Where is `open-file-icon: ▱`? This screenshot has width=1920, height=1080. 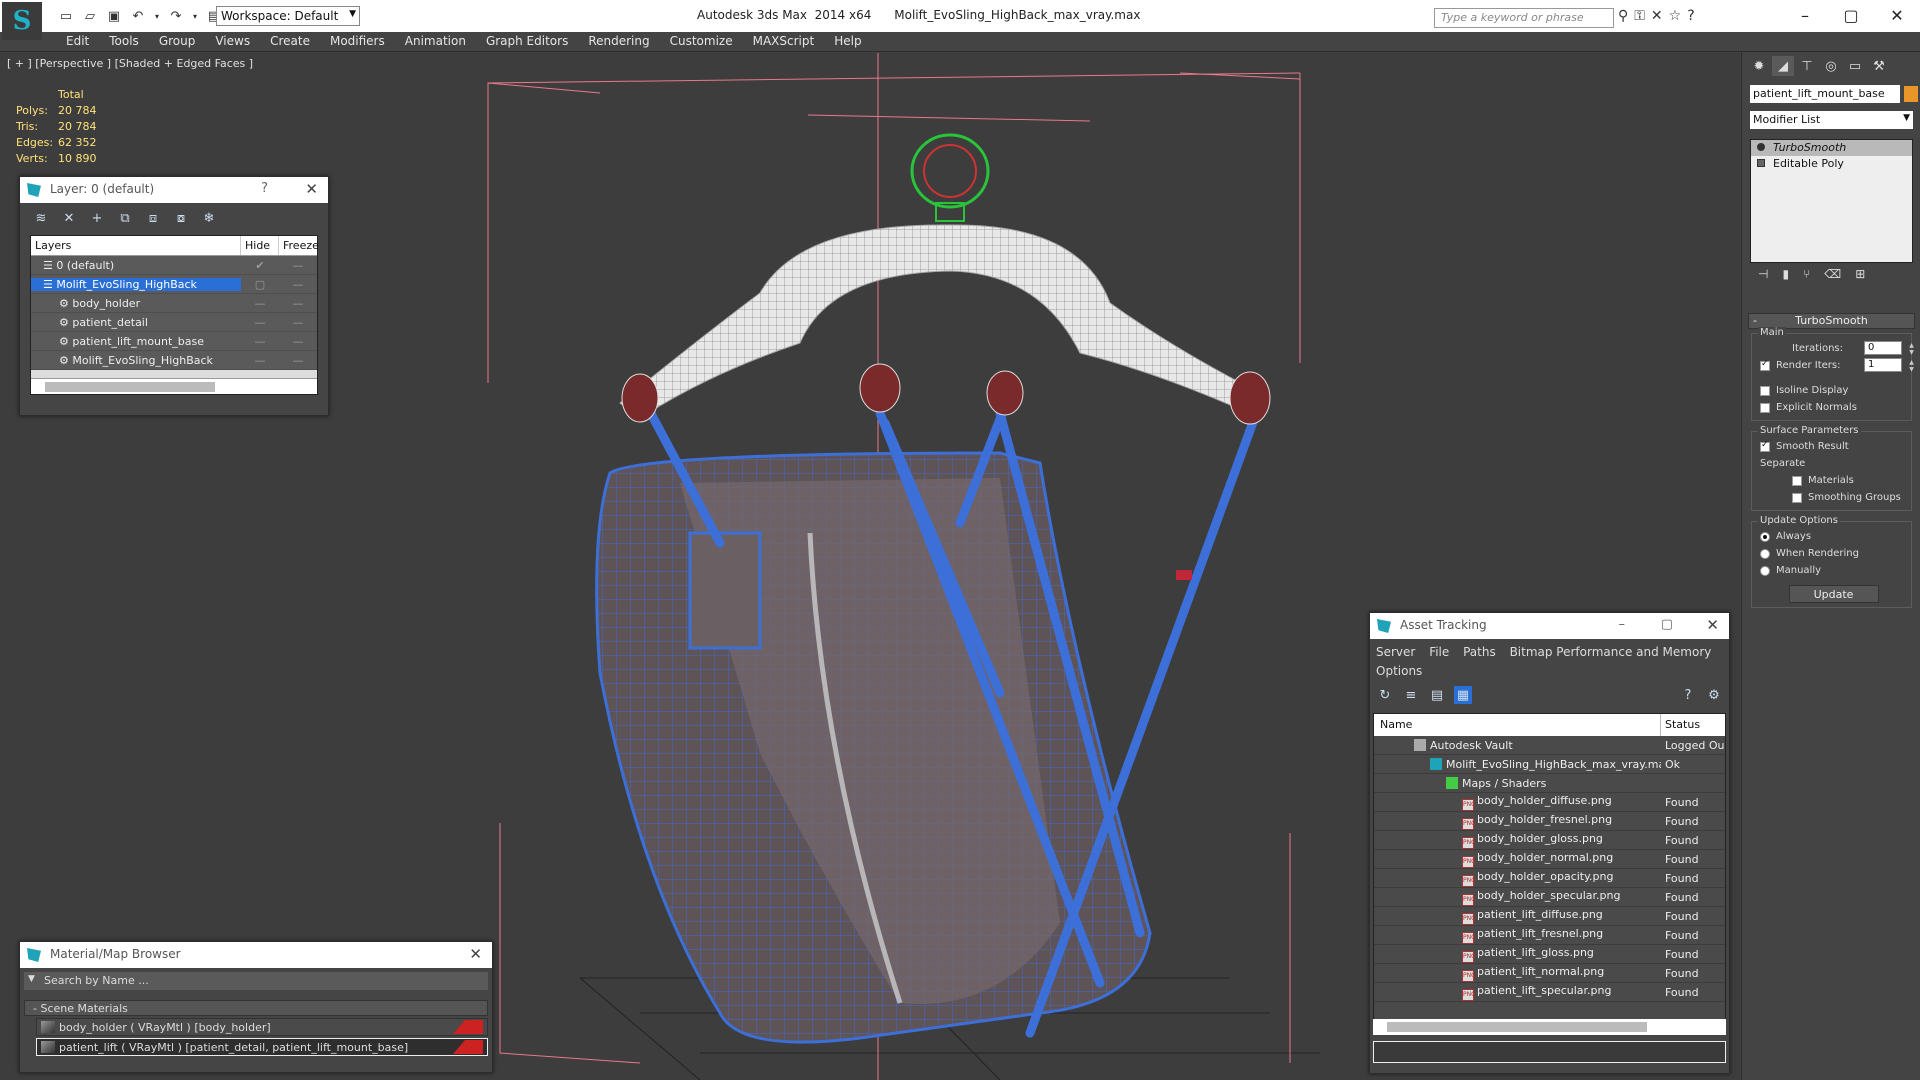 open-file-icon: ▱ is located at coordinates (90, 16).